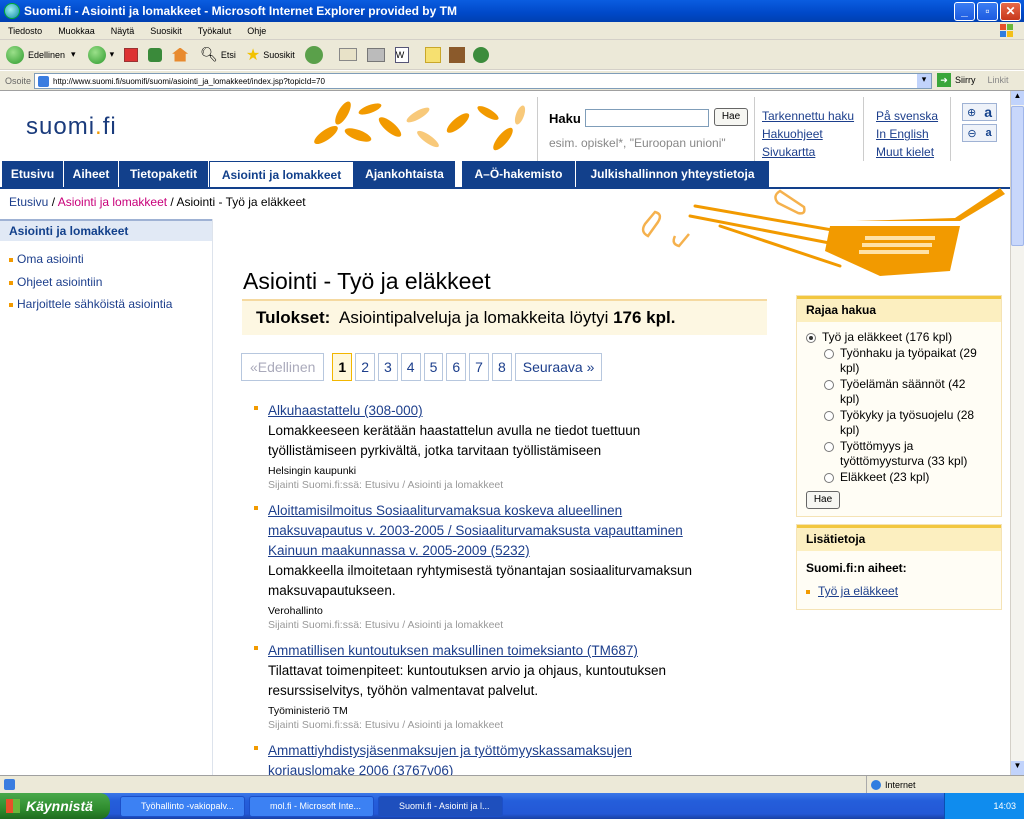 This screenshot has width=1024, height=819. I want to click on vertical-scrollbar: ▲ ▼, so click(1017, 433).